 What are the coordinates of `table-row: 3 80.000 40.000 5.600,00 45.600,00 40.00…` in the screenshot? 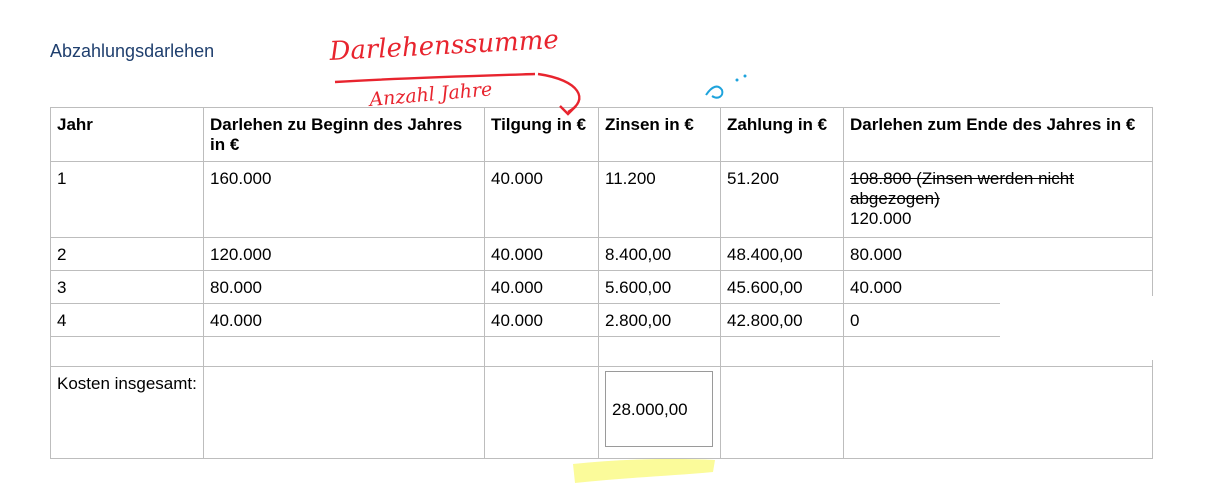 It's located at (601, 287).